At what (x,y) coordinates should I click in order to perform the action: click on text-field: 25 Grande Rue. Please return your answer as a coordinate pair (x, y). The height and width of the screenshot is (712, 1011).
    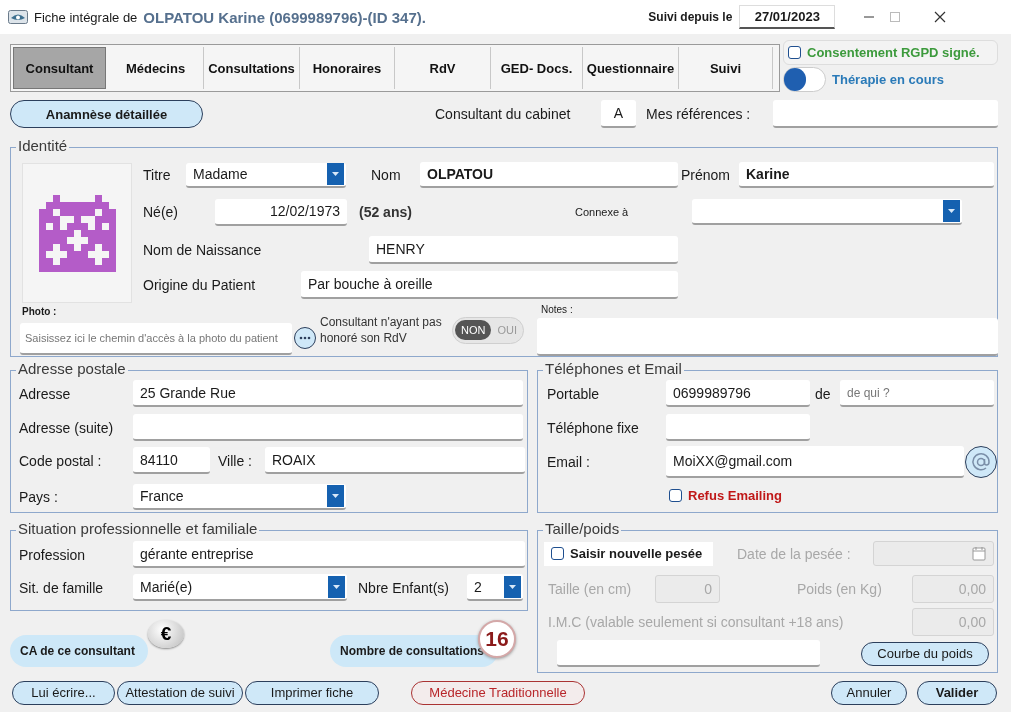
    Looking at the image, I should click on (328, 393).